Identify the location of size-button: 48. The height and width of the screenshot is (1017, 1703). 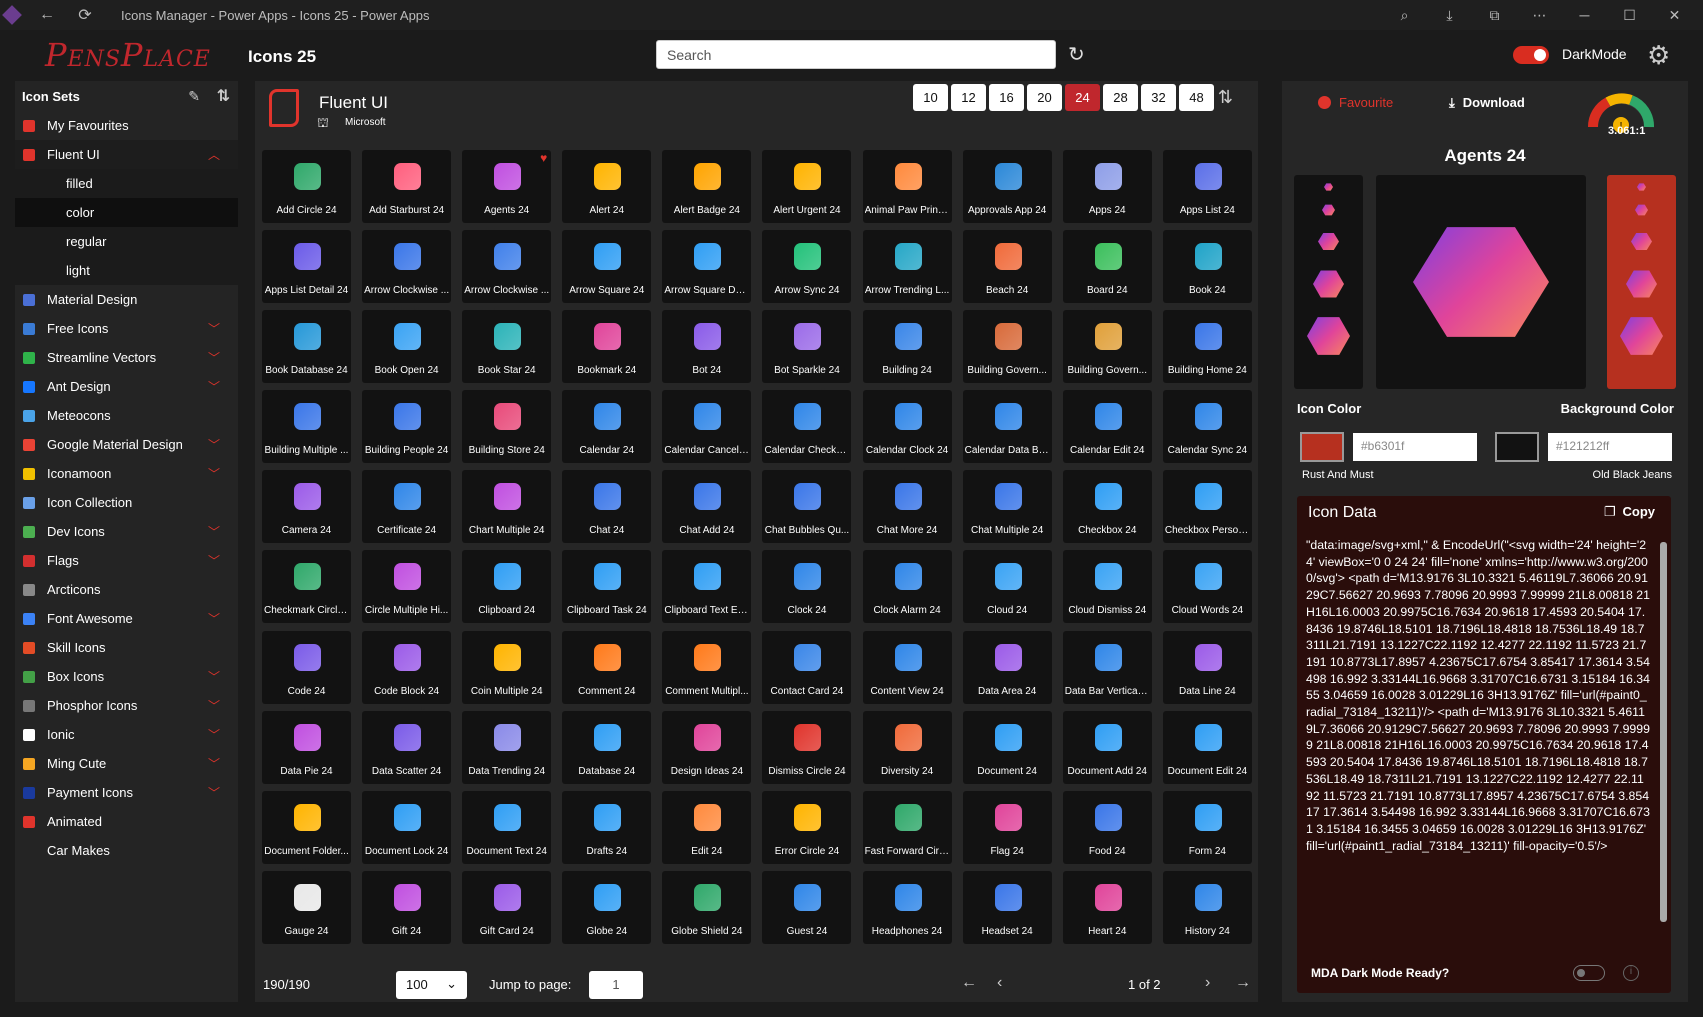
(1196, 97).